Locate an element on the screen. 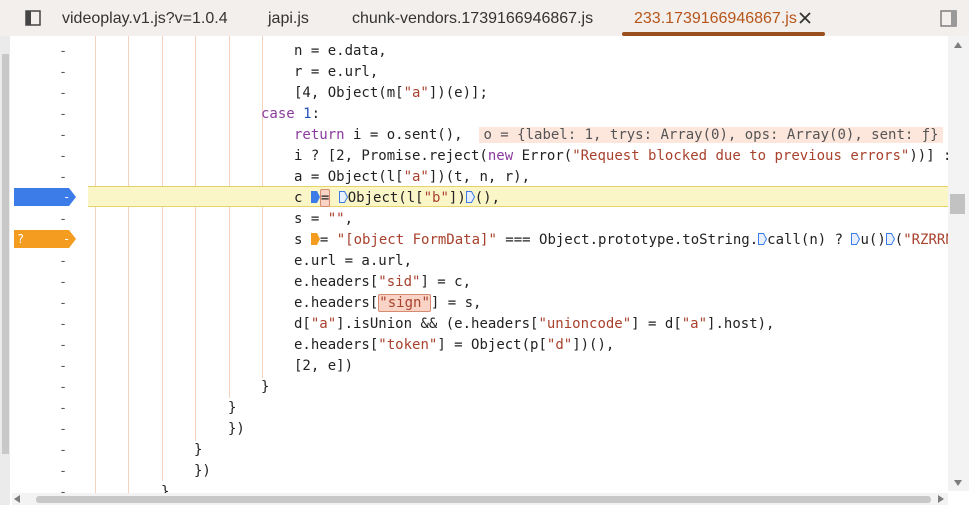 This screenshot has height=505, width=969. tab-videoplay: videoplay.v1.js?v=1.0.4 is located at coordinates (145, 18).